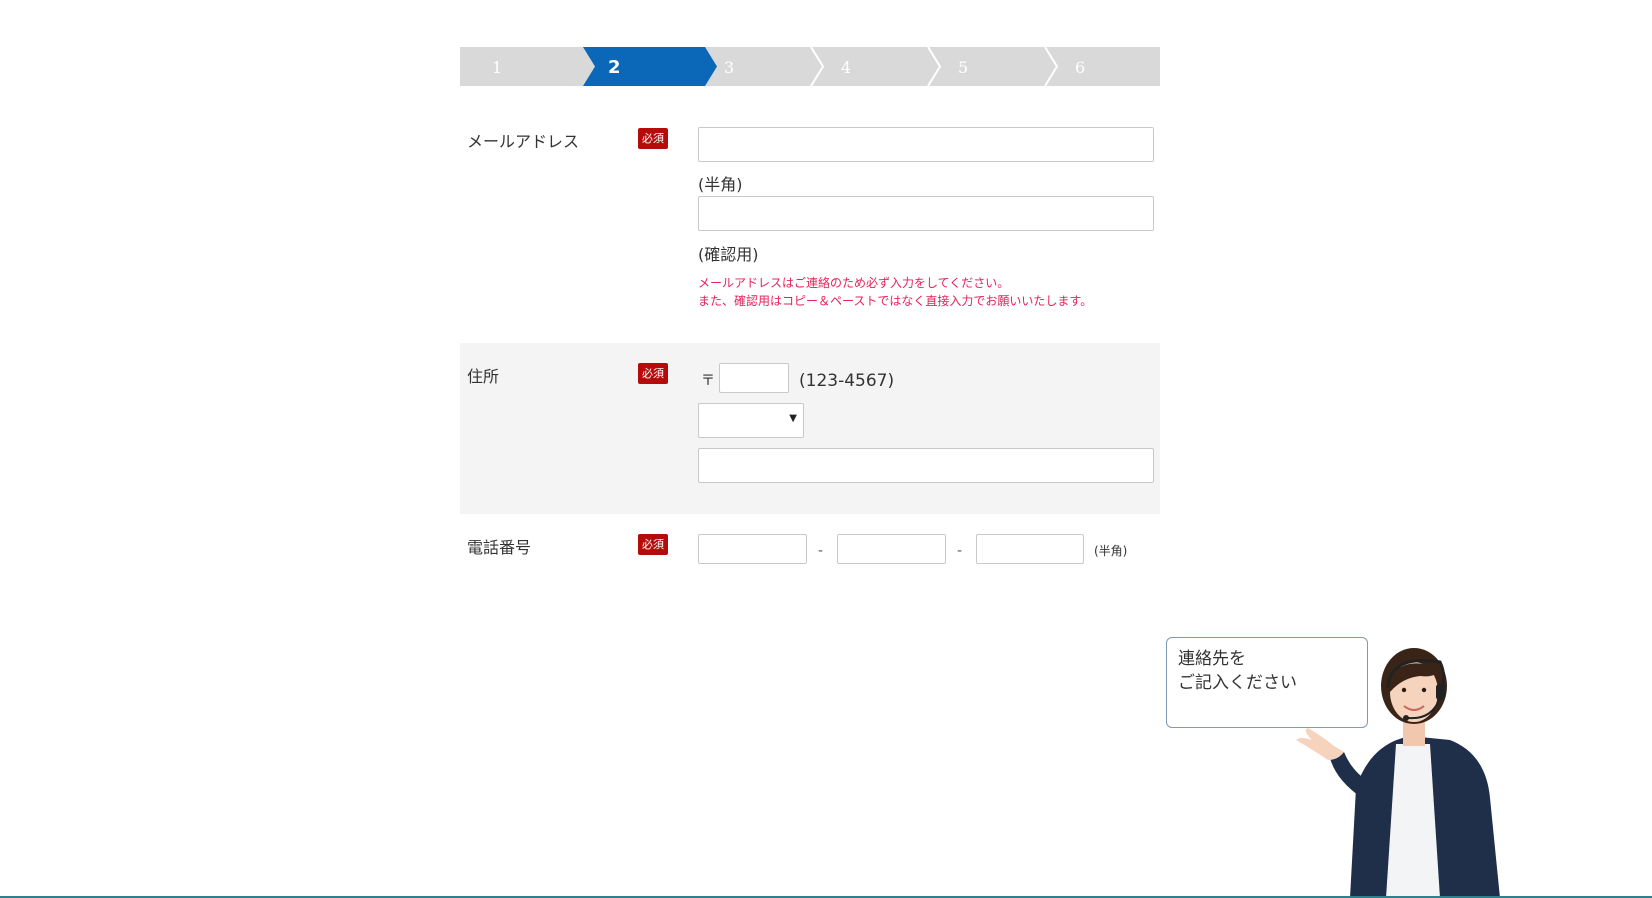 The height and width of the screenshot is (898, 1652). Describe the element at coordinates (708, 381) in the screenshot. I see `postal-mark: 〒` at that location.